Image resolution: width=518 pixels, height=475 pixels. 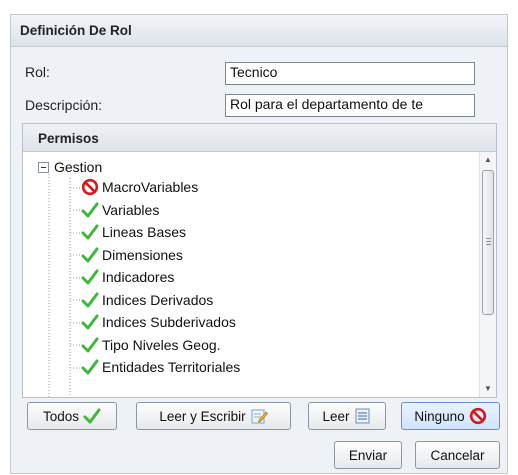 I want to click on cancelar-button: Cancelar, so click(x=457, y=455).